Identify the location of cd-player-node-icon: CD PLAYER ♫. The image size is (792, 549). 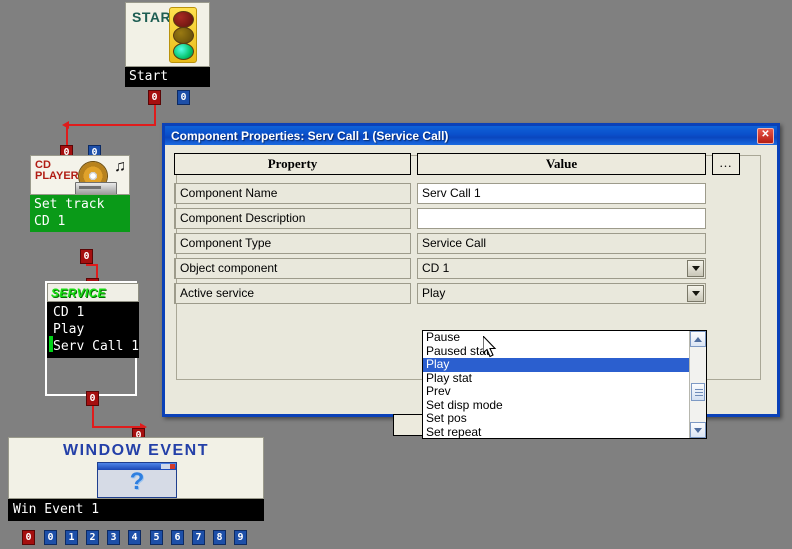
(80, 175).